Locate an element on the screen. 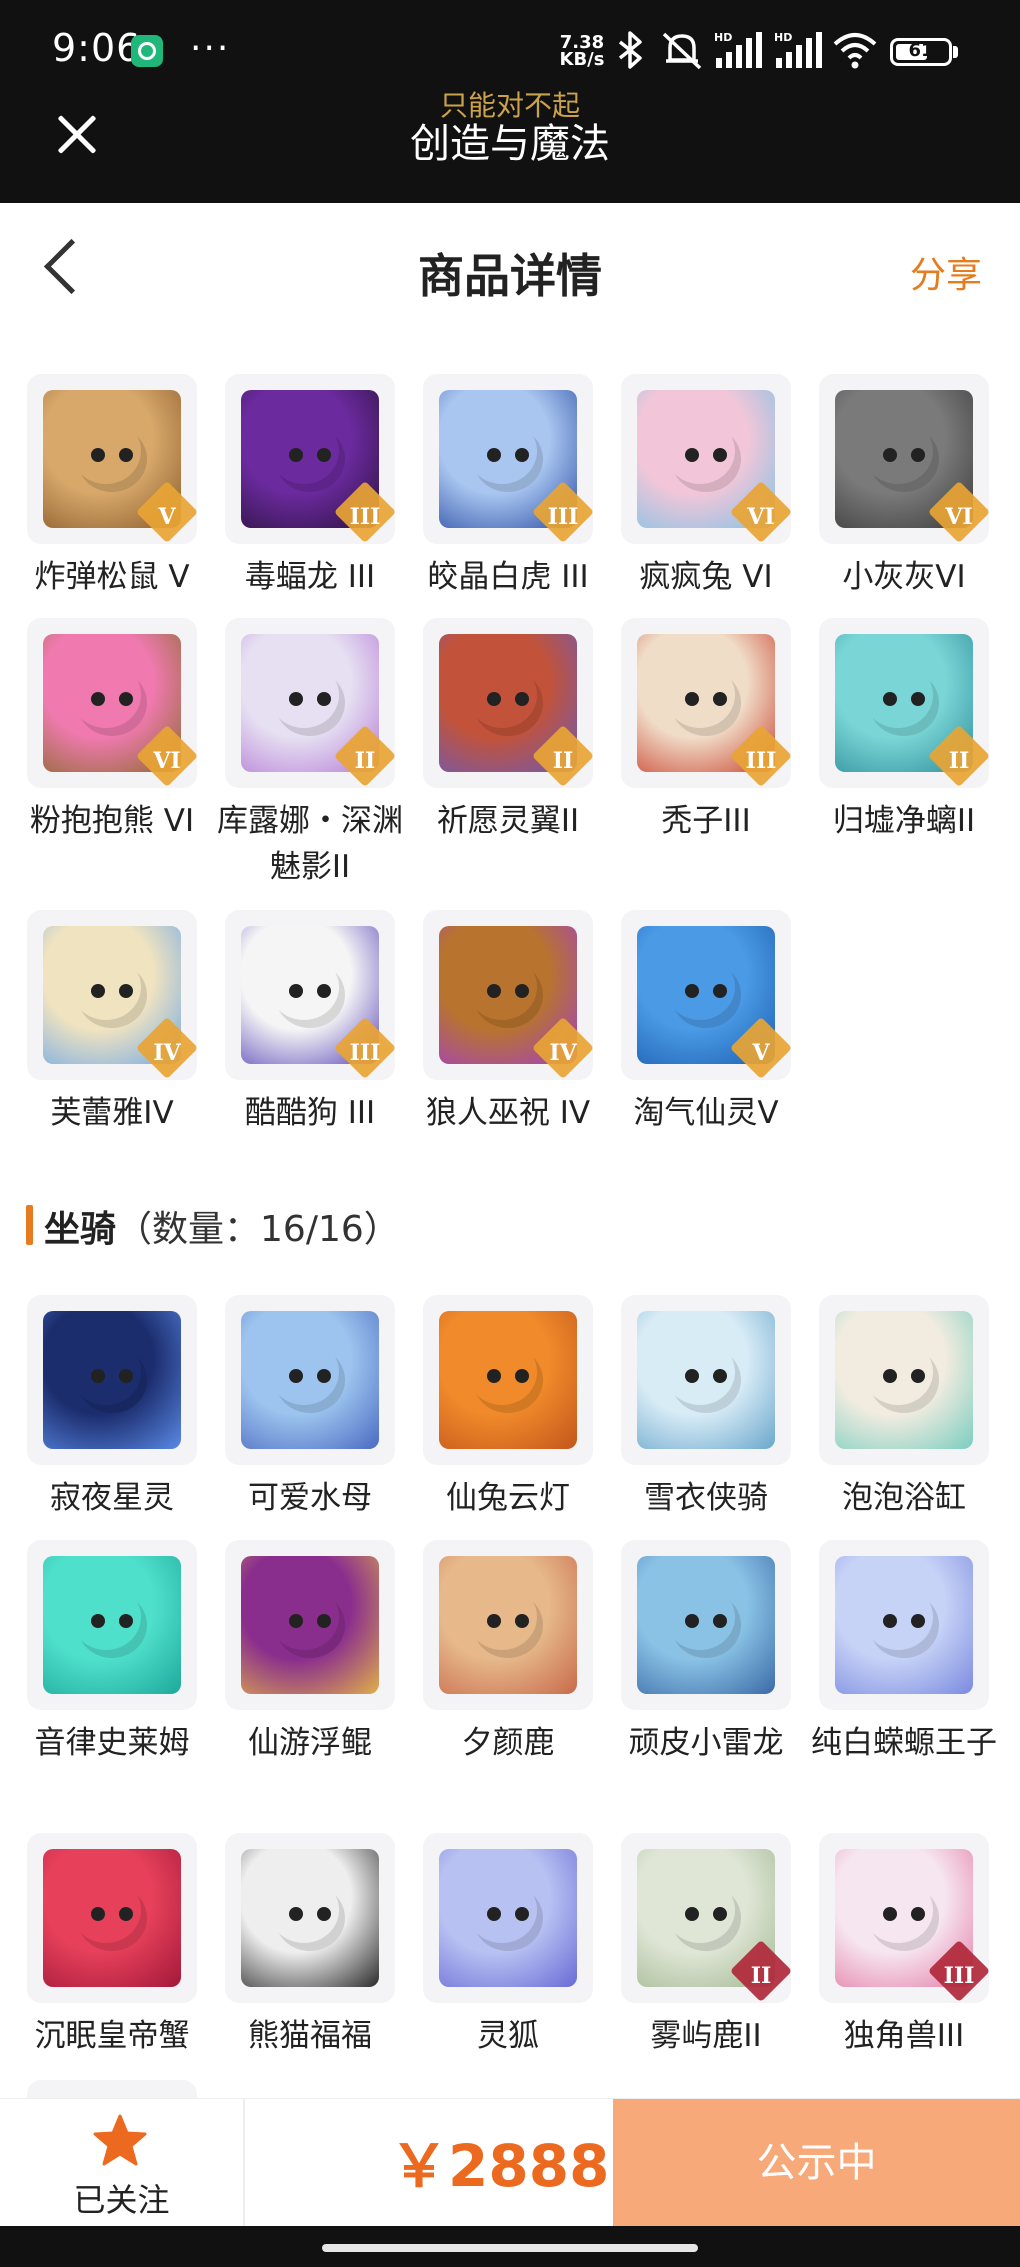  mounts-section-title: 坐骑 is located at coordinates (80, 1229).